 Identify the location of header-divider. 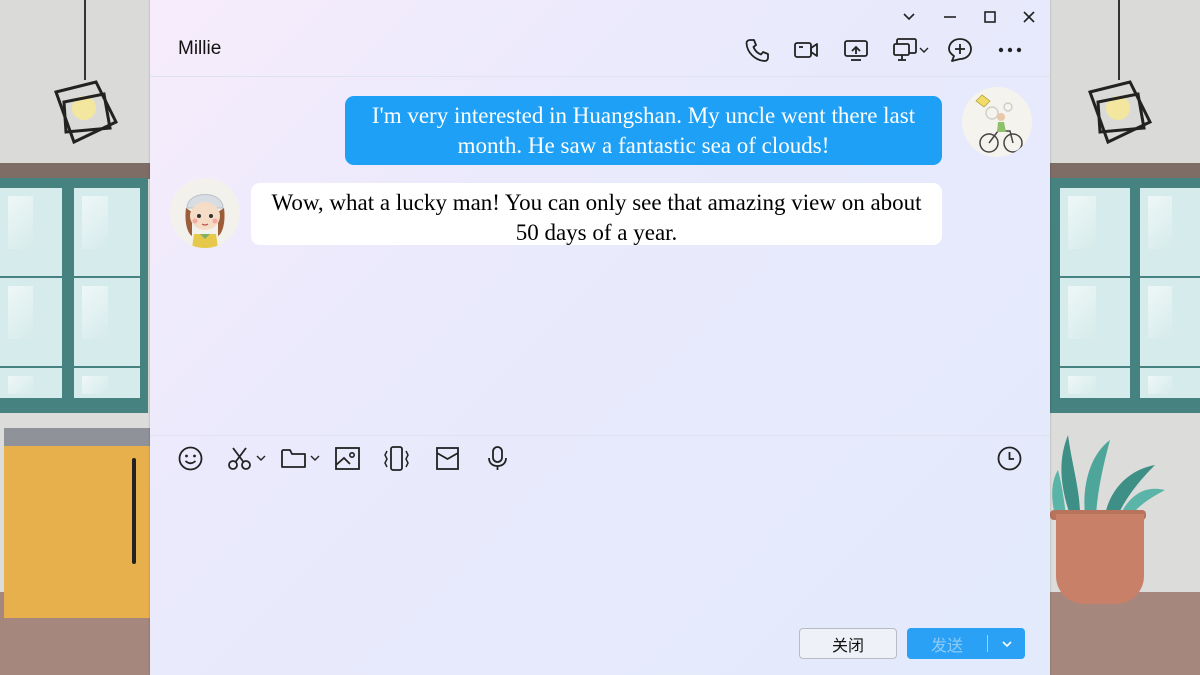
(600, 76).